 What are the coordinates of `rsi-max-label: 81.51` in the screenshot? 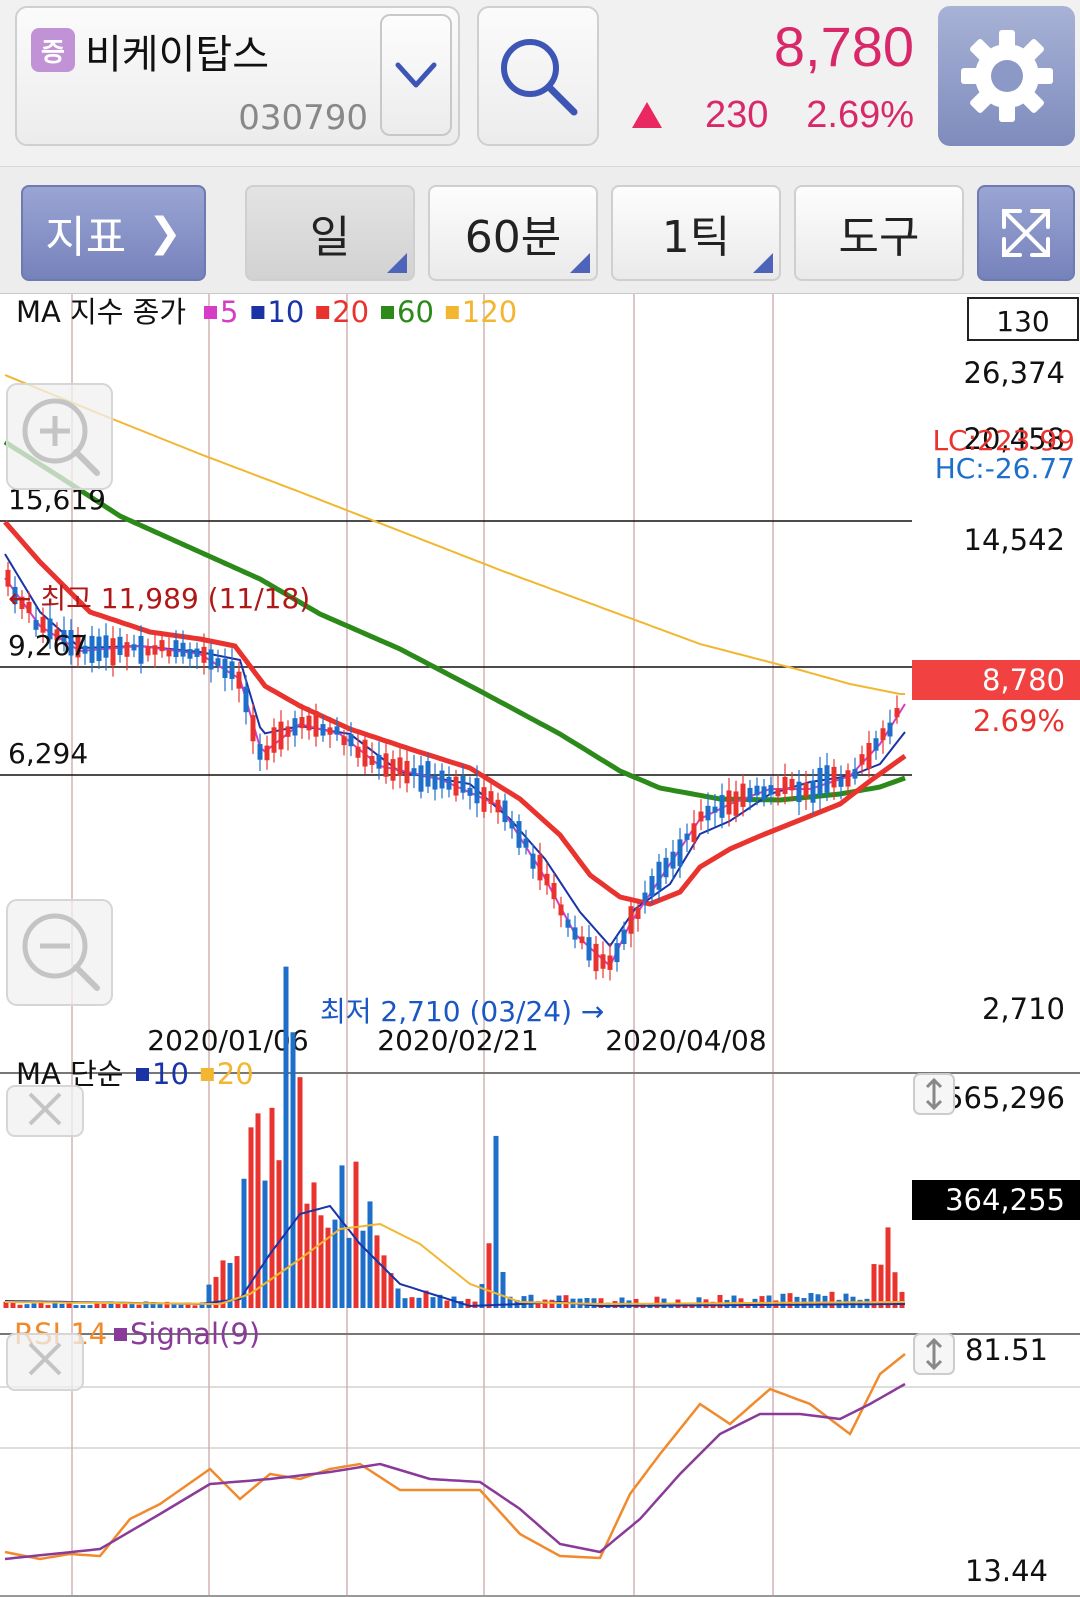 It's located at (1006, 1350).